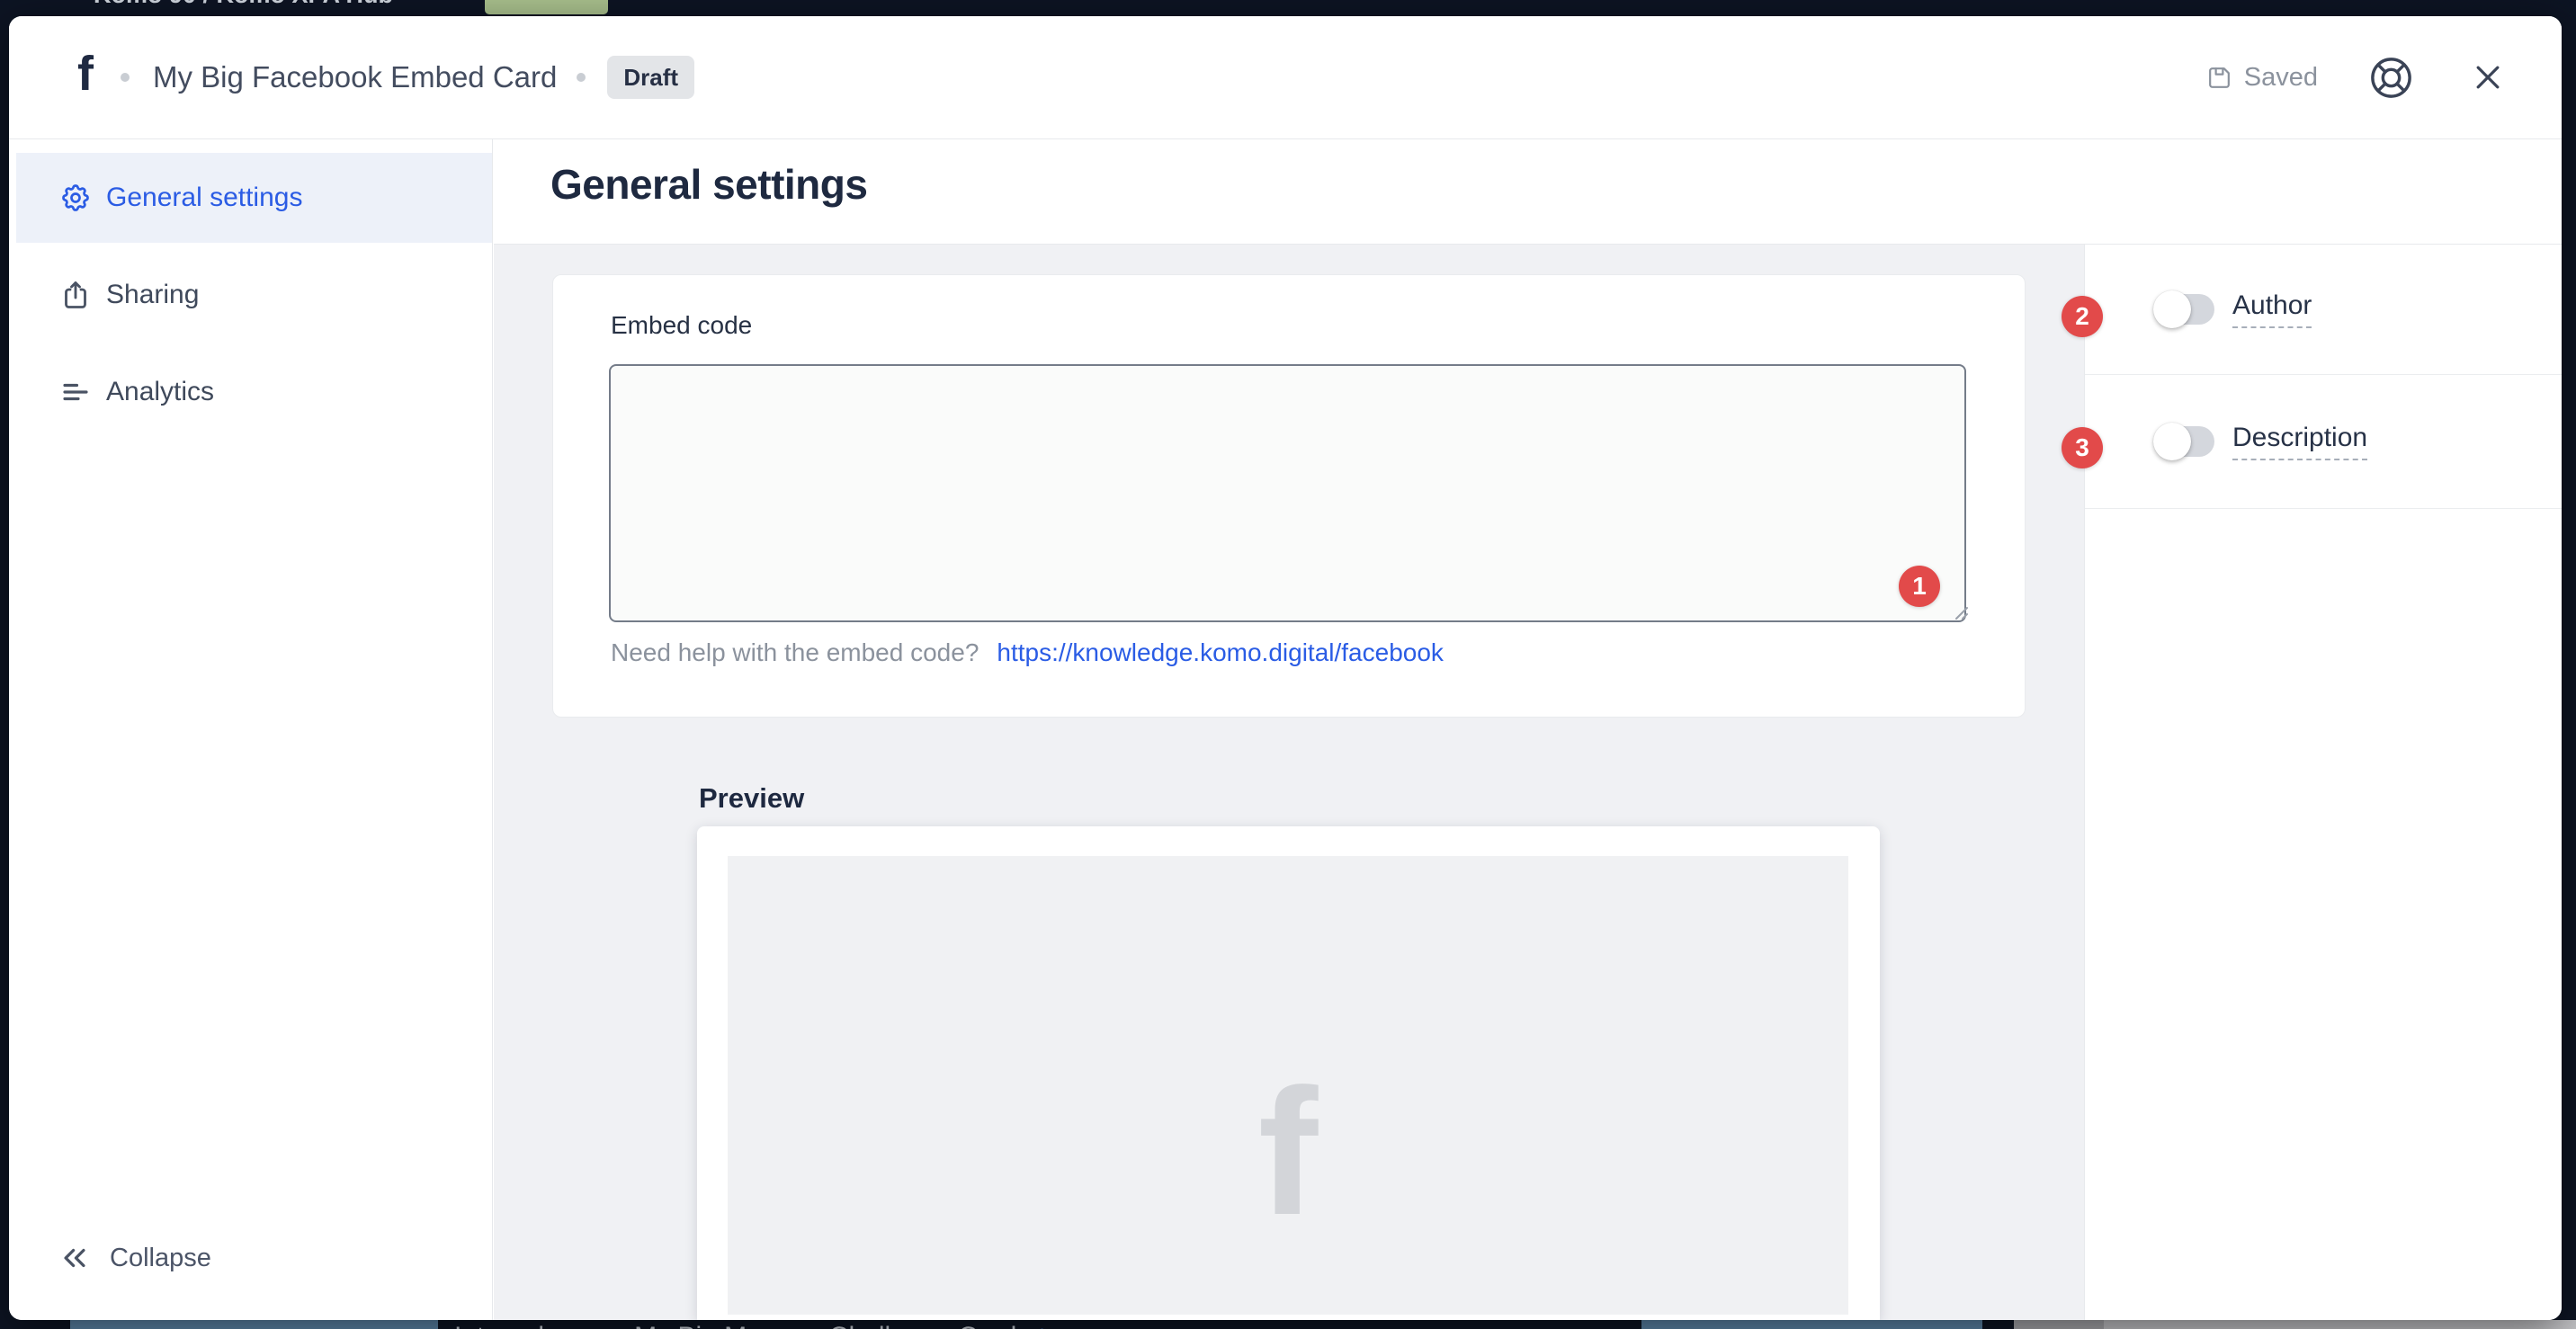  Describe the element at coordinates (75, 295) in the screenshot. I see `share-icon` at that location.